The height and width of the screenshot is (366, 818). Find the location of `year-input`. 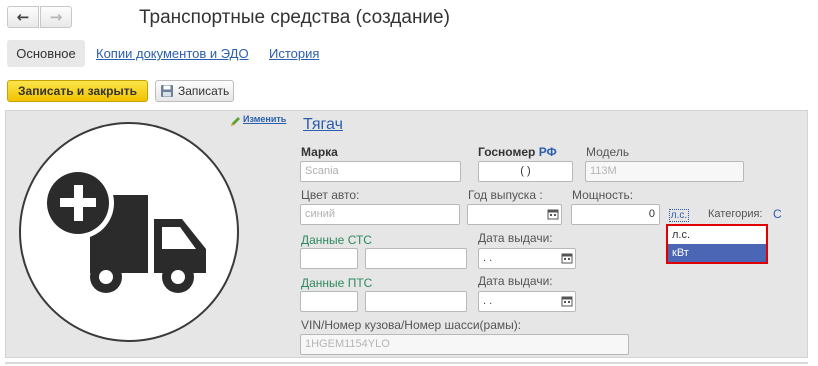

year-input is located at coordinates (514, 214).